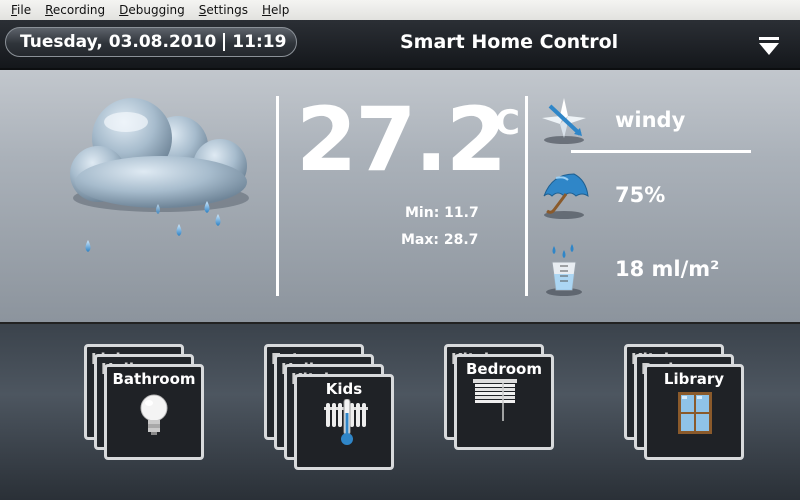 Image resolution: width=800 pixels, height=500 pixels. I want to click on rain-gauge-icon, so click(564, 270).